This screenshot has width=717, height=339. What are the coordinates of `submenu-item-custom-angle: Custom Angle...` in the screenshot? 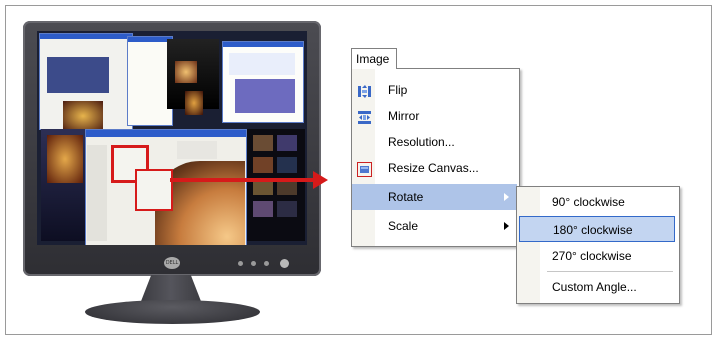 It's located at (597, 287).